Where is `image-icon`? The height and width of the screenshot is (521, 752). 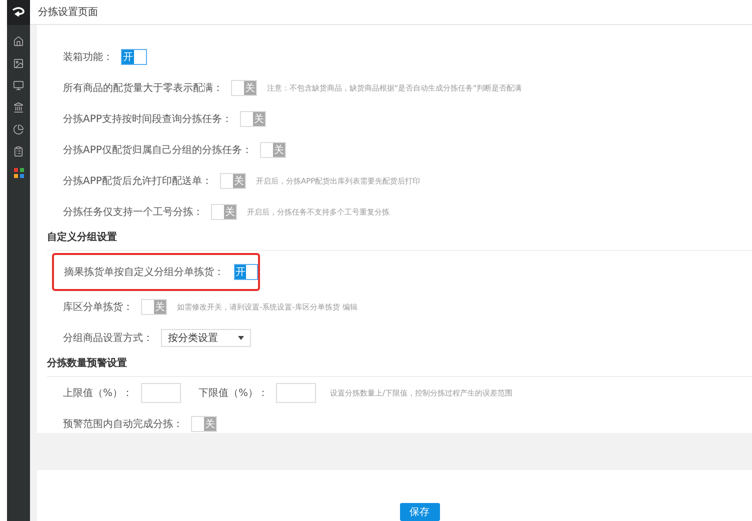 image-icon is located at coordinates (18, 63).